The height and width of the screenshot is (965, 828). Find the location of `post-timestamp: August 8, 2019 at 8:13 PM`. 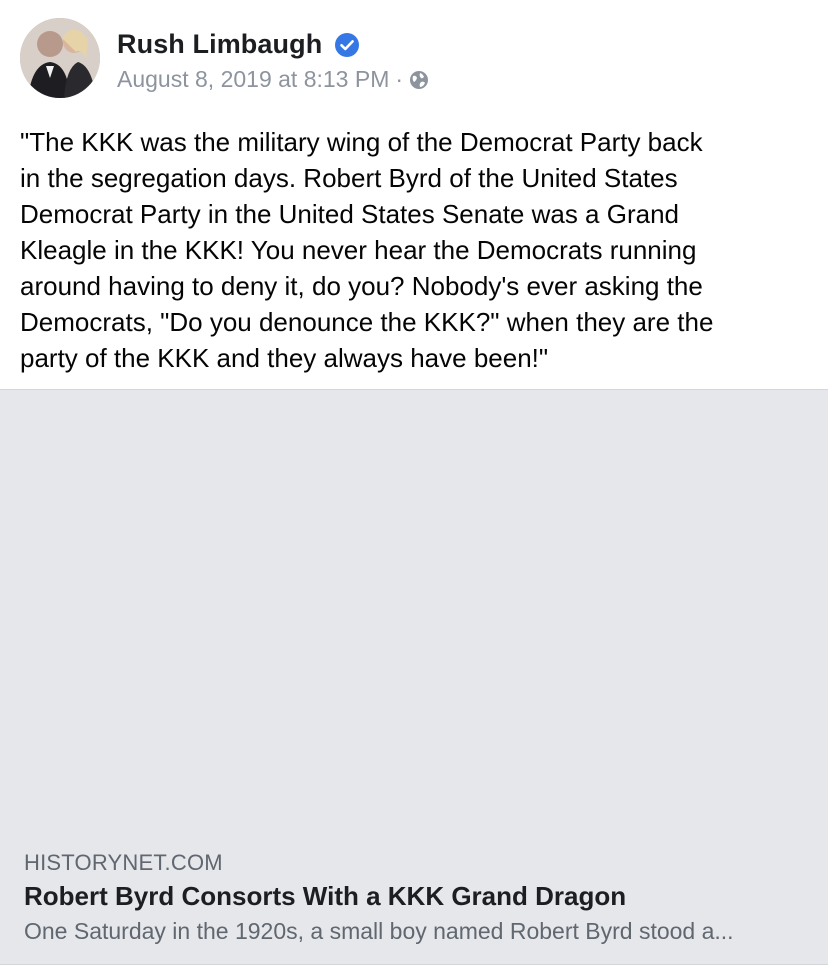

post-timestamp: August 8, 2019 at 8:13 PM is located at coordinates (253, 79).